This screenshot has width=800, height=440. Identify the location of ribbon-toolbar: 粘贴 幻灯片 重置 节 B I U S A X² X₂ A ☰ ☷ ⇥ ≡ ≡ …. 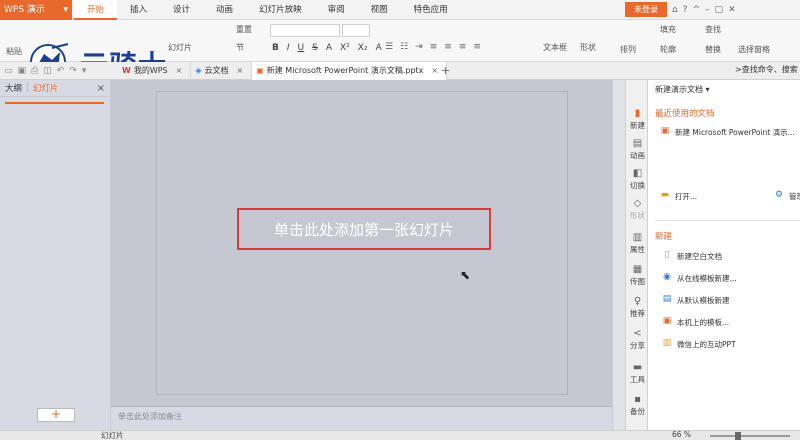
(400, 51).